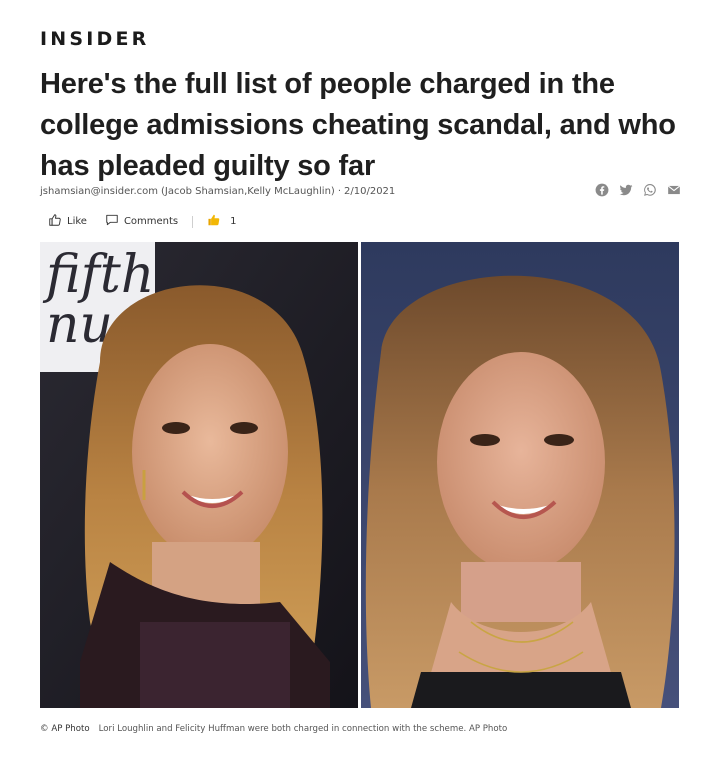 The image size is (711, 760). I want to click on thumbs-up-outline-icon, so click(55, 221).